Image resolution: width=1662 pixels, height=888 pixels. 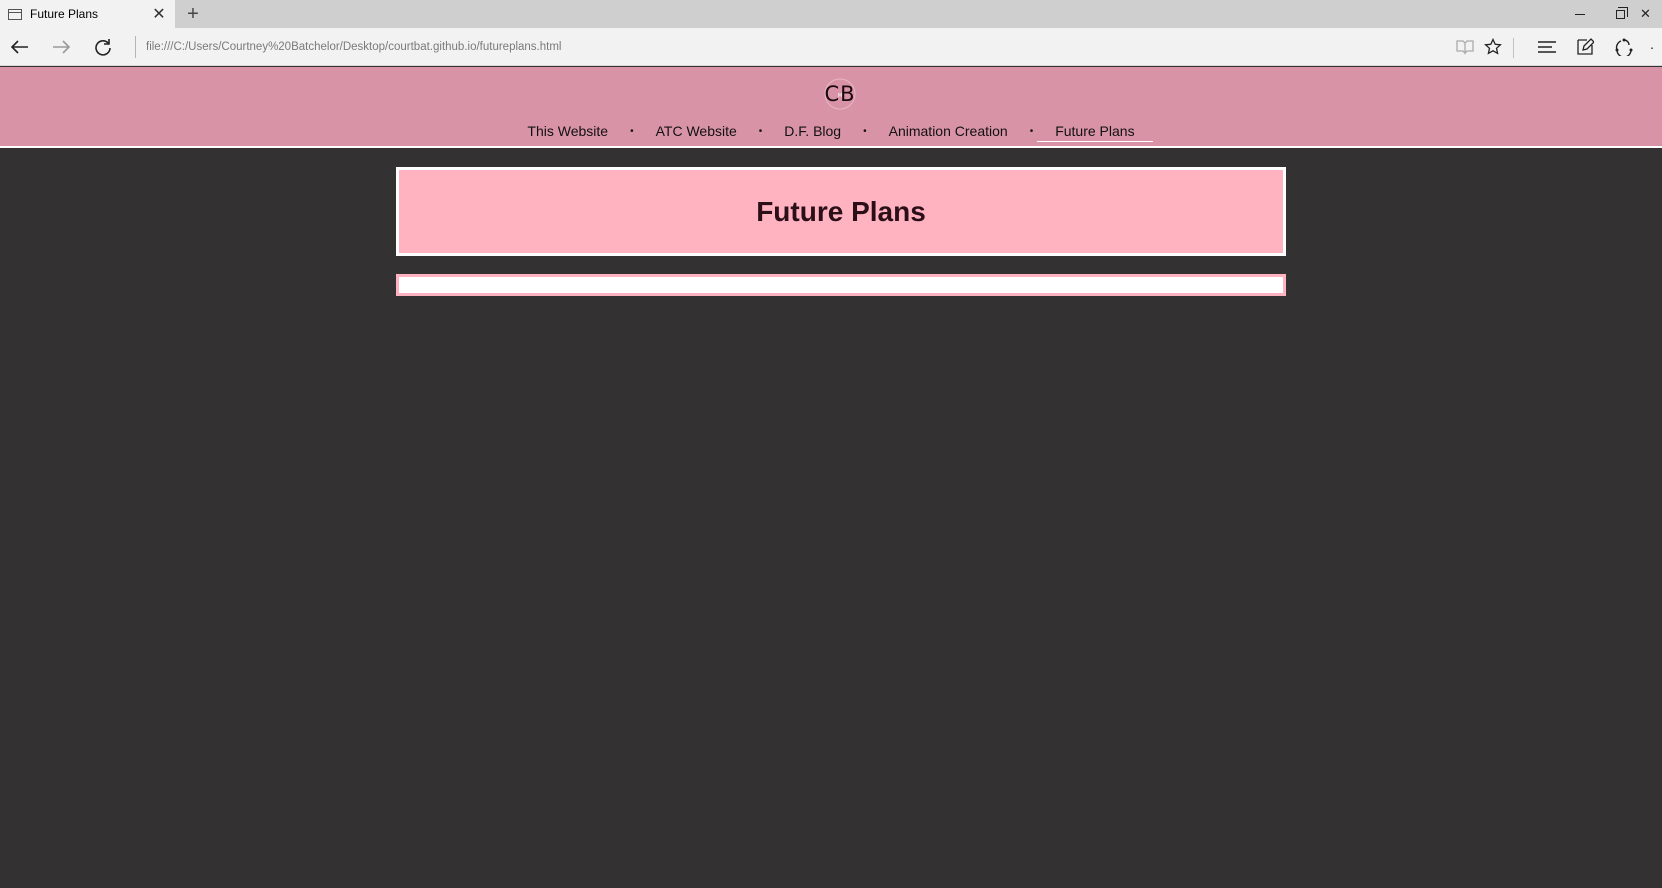 What do you see at coordinates (135, 47) in the screenshot?
I see `url-divider` at bounding box center [135, 47].